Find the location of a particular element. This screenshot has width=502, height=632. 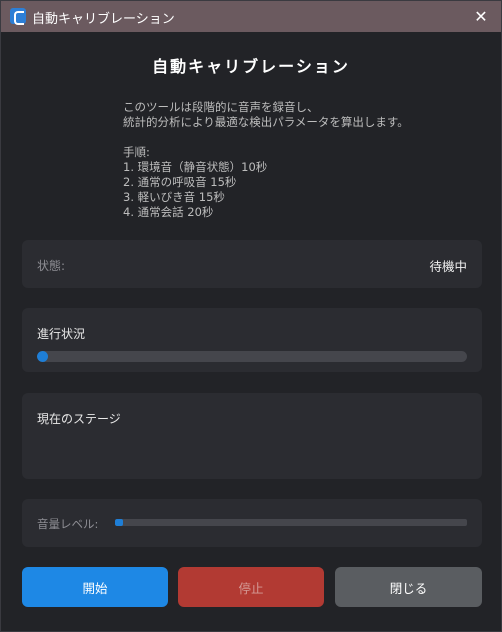

close-button: 閉じる is located at coordinates (408, 587).